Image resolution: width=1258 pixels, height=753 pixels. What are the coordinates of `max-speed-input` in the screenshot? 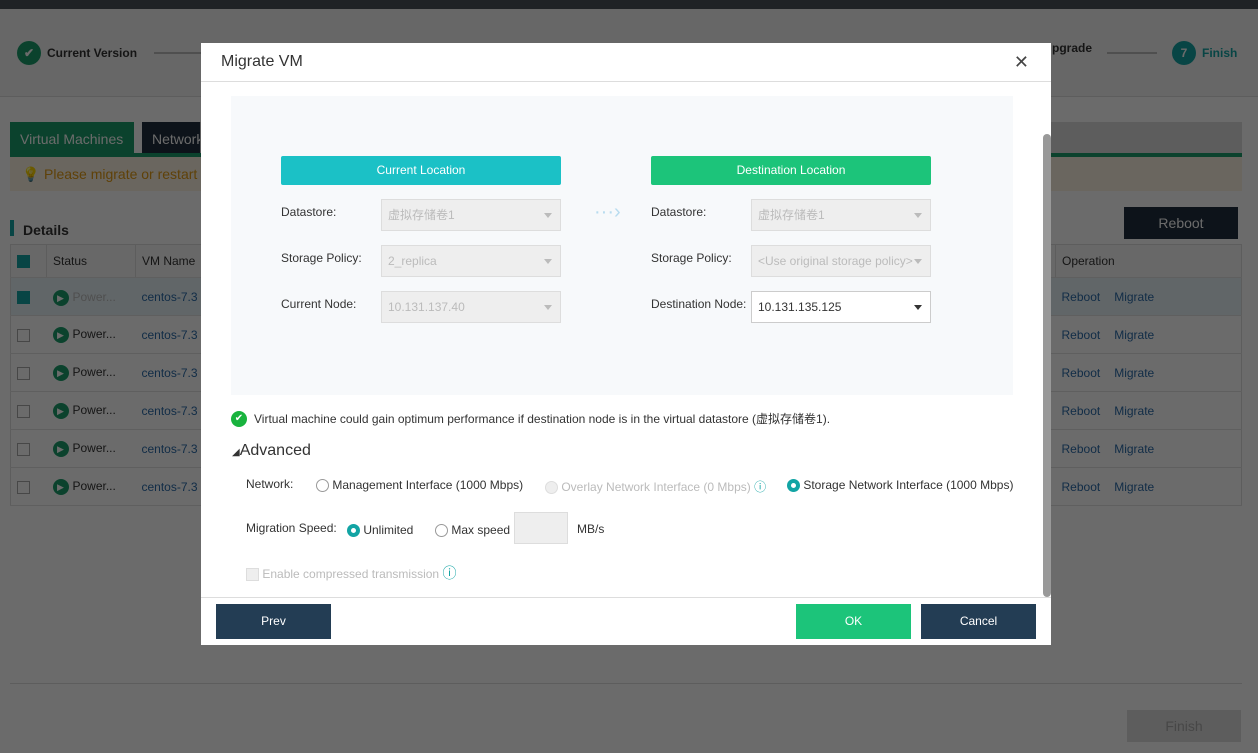 It's located at (541, 528).